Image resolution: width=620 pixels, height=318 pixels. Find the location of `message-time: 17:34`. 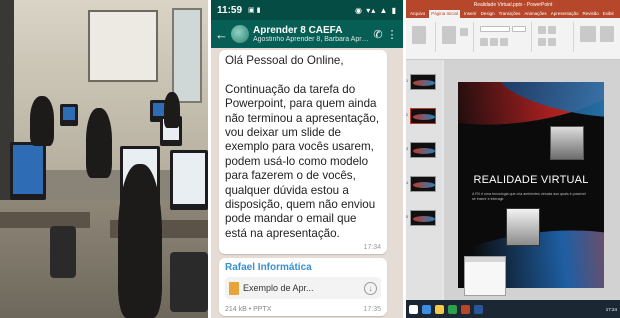

message-time: 17:34 is located at coordinates (372, 247).